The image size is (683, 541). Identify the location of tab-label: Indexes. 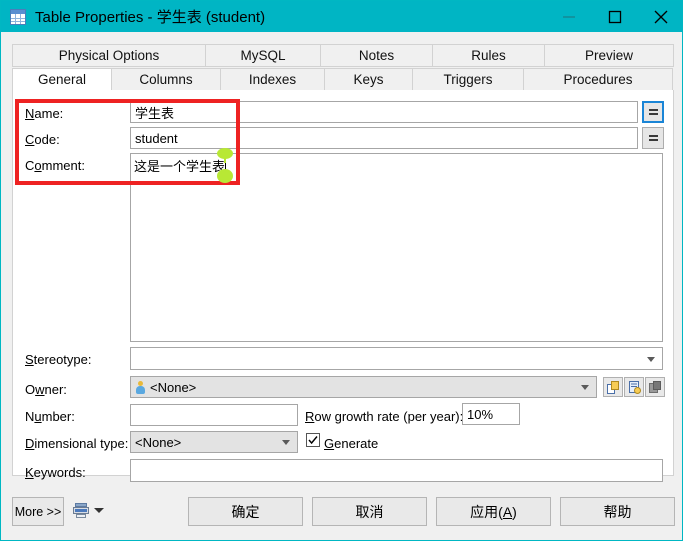
(272, 79).